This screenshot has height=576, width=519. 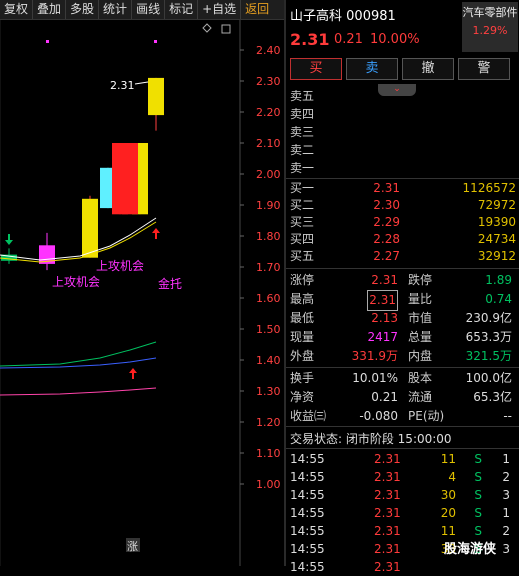 I want to click on y-label: 1.50, so click(x=268, y=329).